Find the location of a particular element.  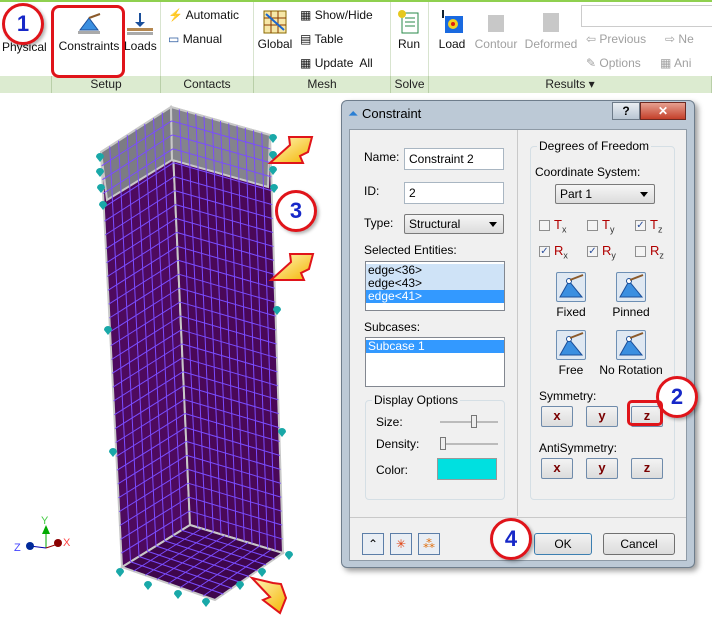

group-results: Results ▾ is located at coordinates (570, 84).